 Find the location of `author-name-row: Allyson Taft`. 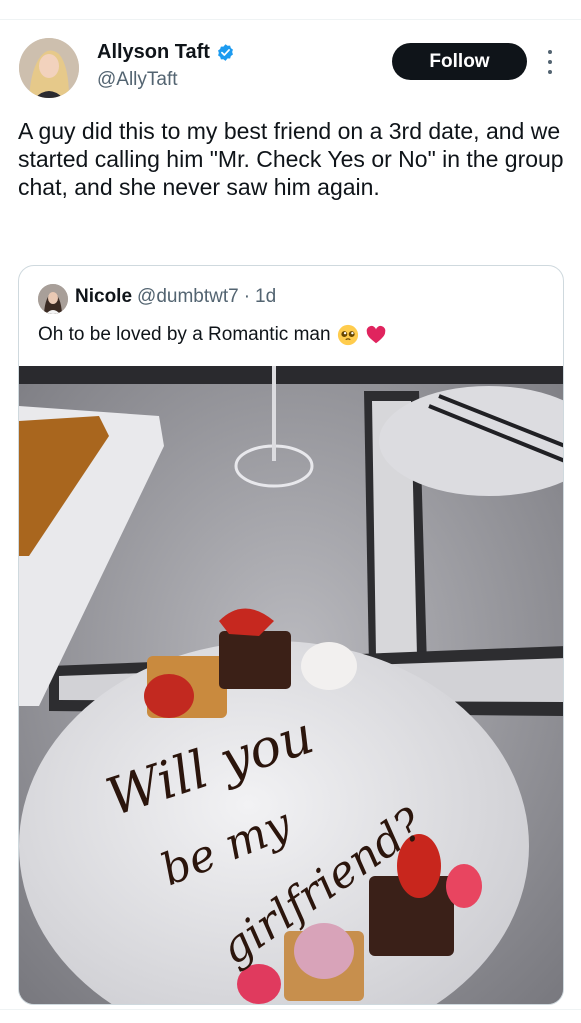

author-name-row: Allyson Taft is located at coordinates (166, 52).